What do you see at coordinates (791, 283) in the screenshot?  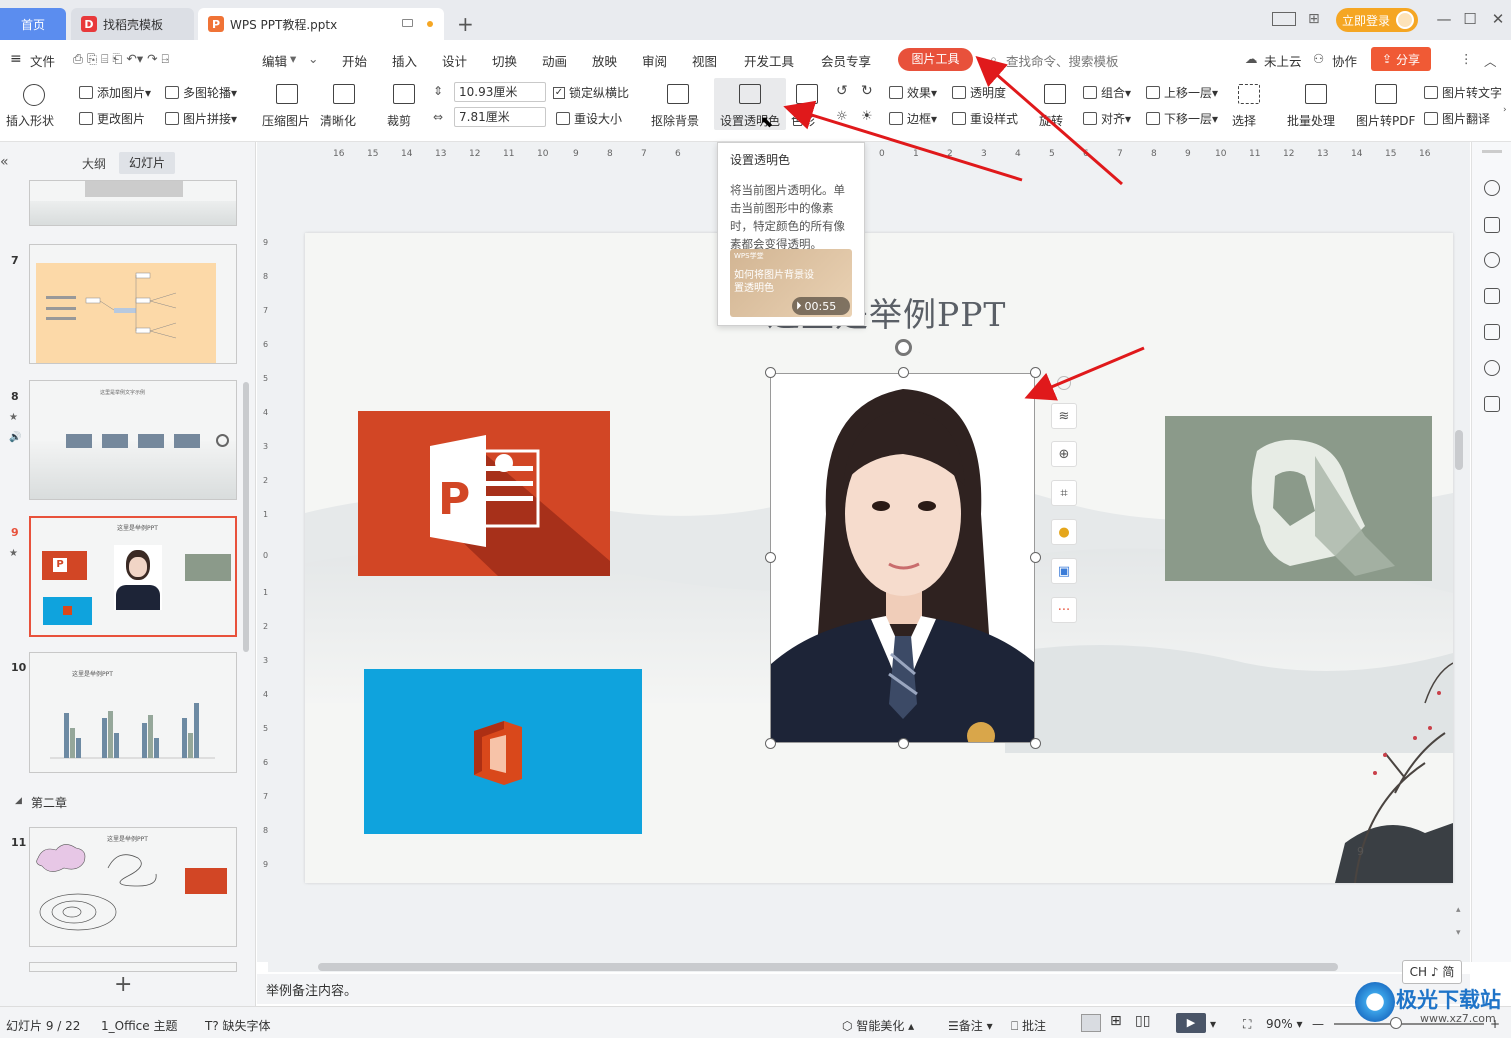 I see `tooltip-video-card: WPS学堂 如何将图片背景设置透明色 ⏵ 00:55` at bounding box center [791, 283].